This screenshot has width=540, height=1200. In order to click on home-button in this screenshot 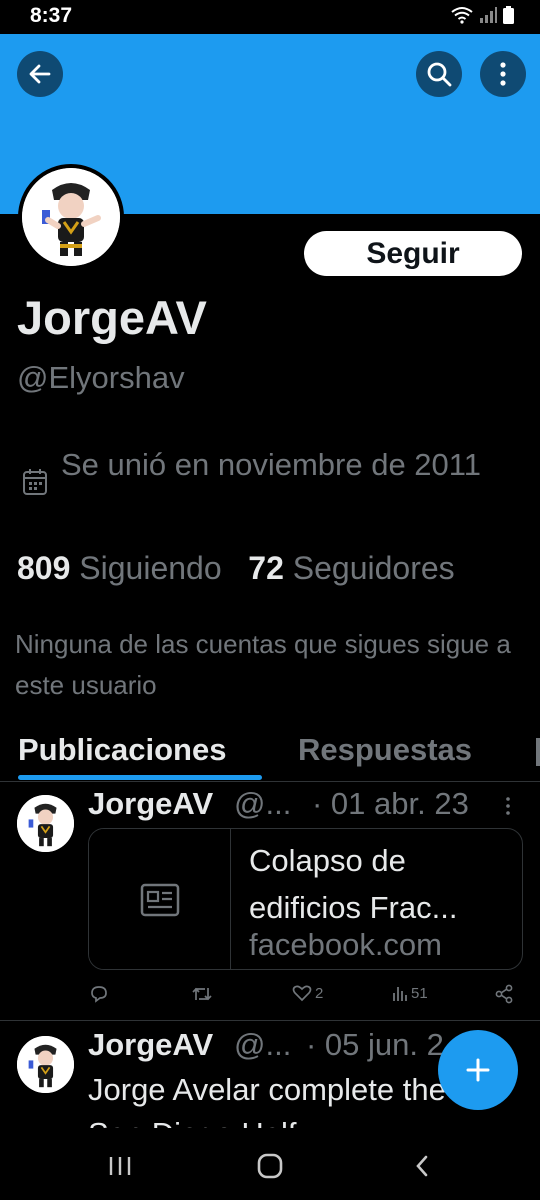, I will do `click(270, 1166)`.